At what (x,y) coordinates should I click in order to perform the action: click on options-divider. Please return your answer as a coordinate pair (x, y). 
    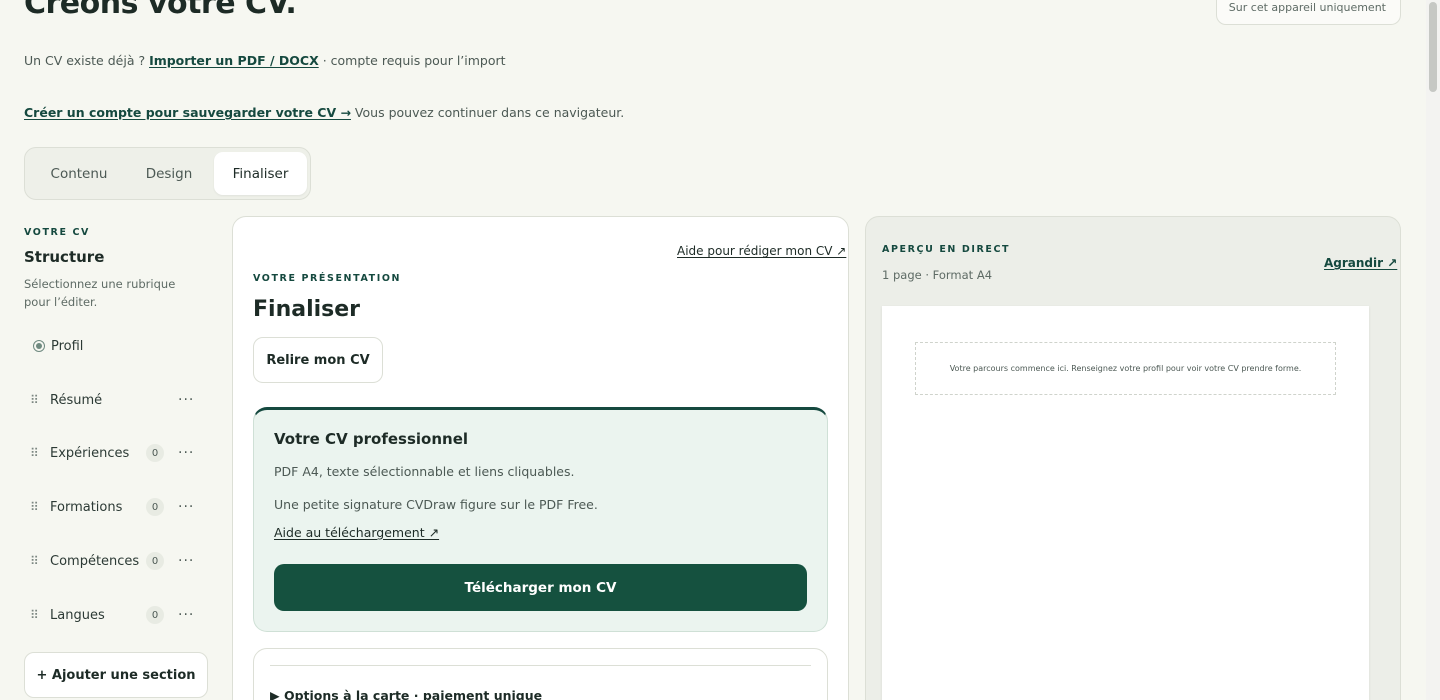
    Looking at the image, I should click on (540, 665).